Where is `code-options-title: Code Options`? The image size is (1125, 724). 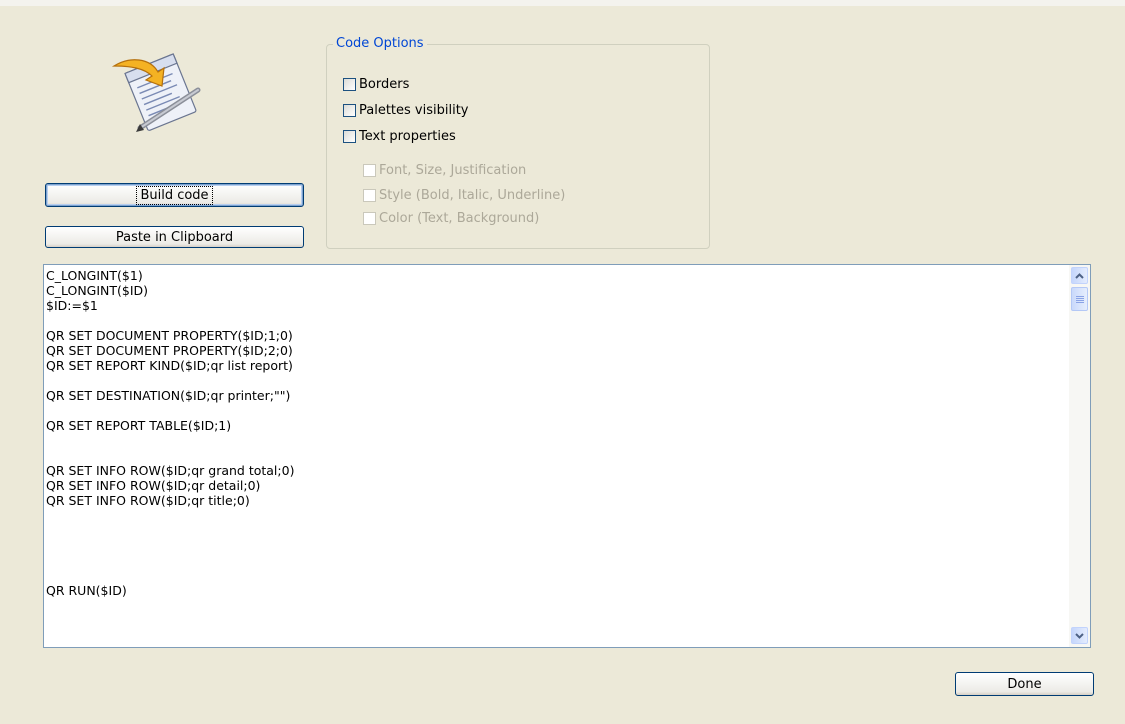 code-options-title: Code Options is located at coordinates (380, 44).